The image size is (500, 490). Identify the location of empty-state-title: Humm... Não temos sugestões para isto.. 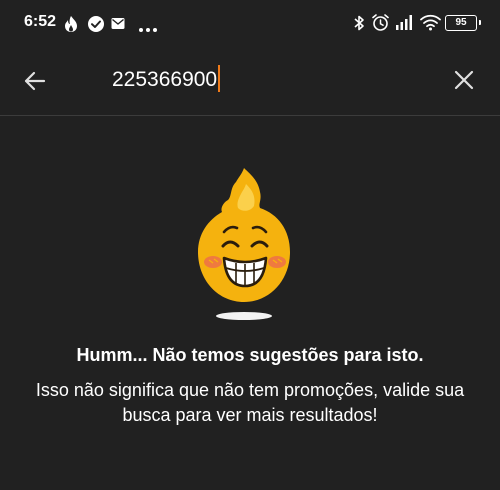
(250, 355).